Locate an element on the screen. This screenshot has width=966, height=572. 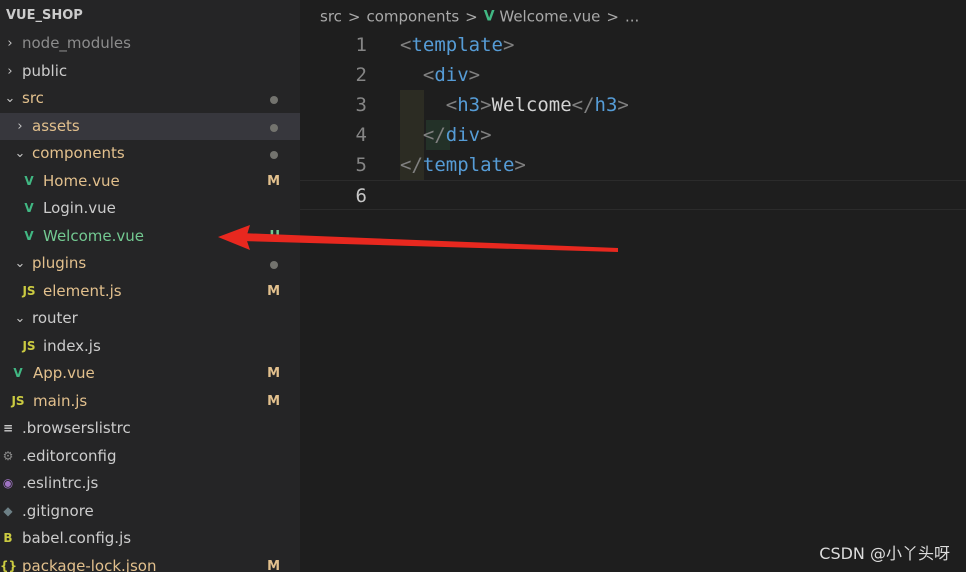
watermark: CSDN @小丫头呀 is located at coordinates (884, 553).